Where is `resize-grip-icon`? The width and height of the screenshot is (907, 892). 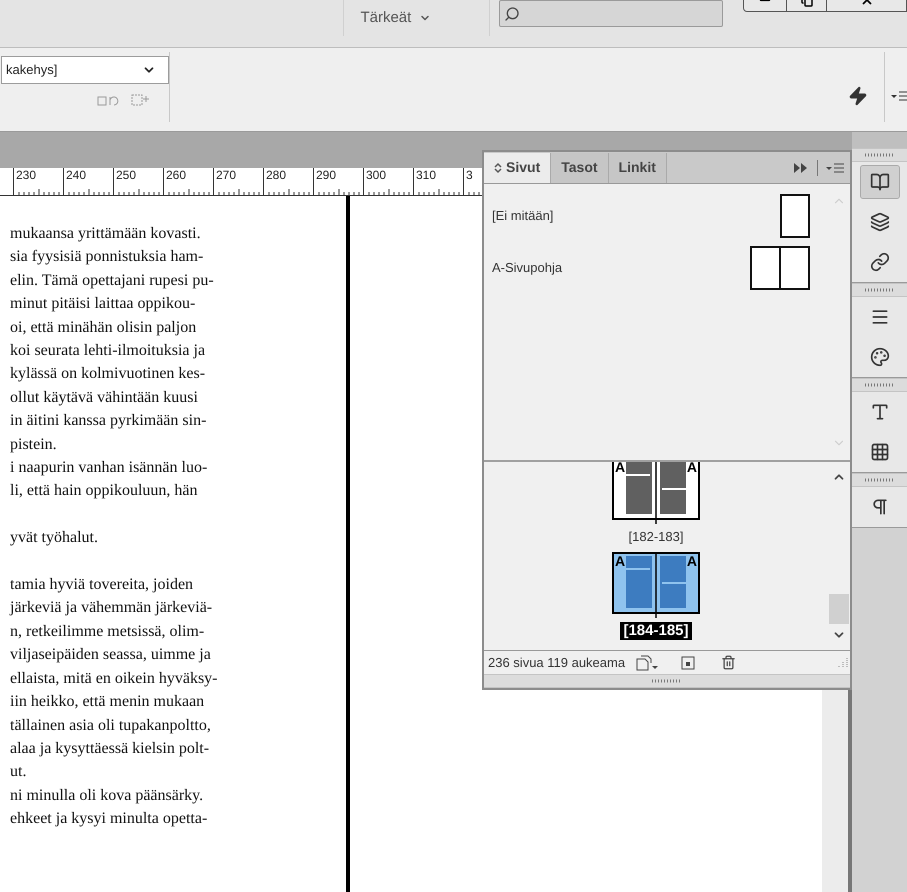 resize-grip-icon is located at coordinates (842, 662).